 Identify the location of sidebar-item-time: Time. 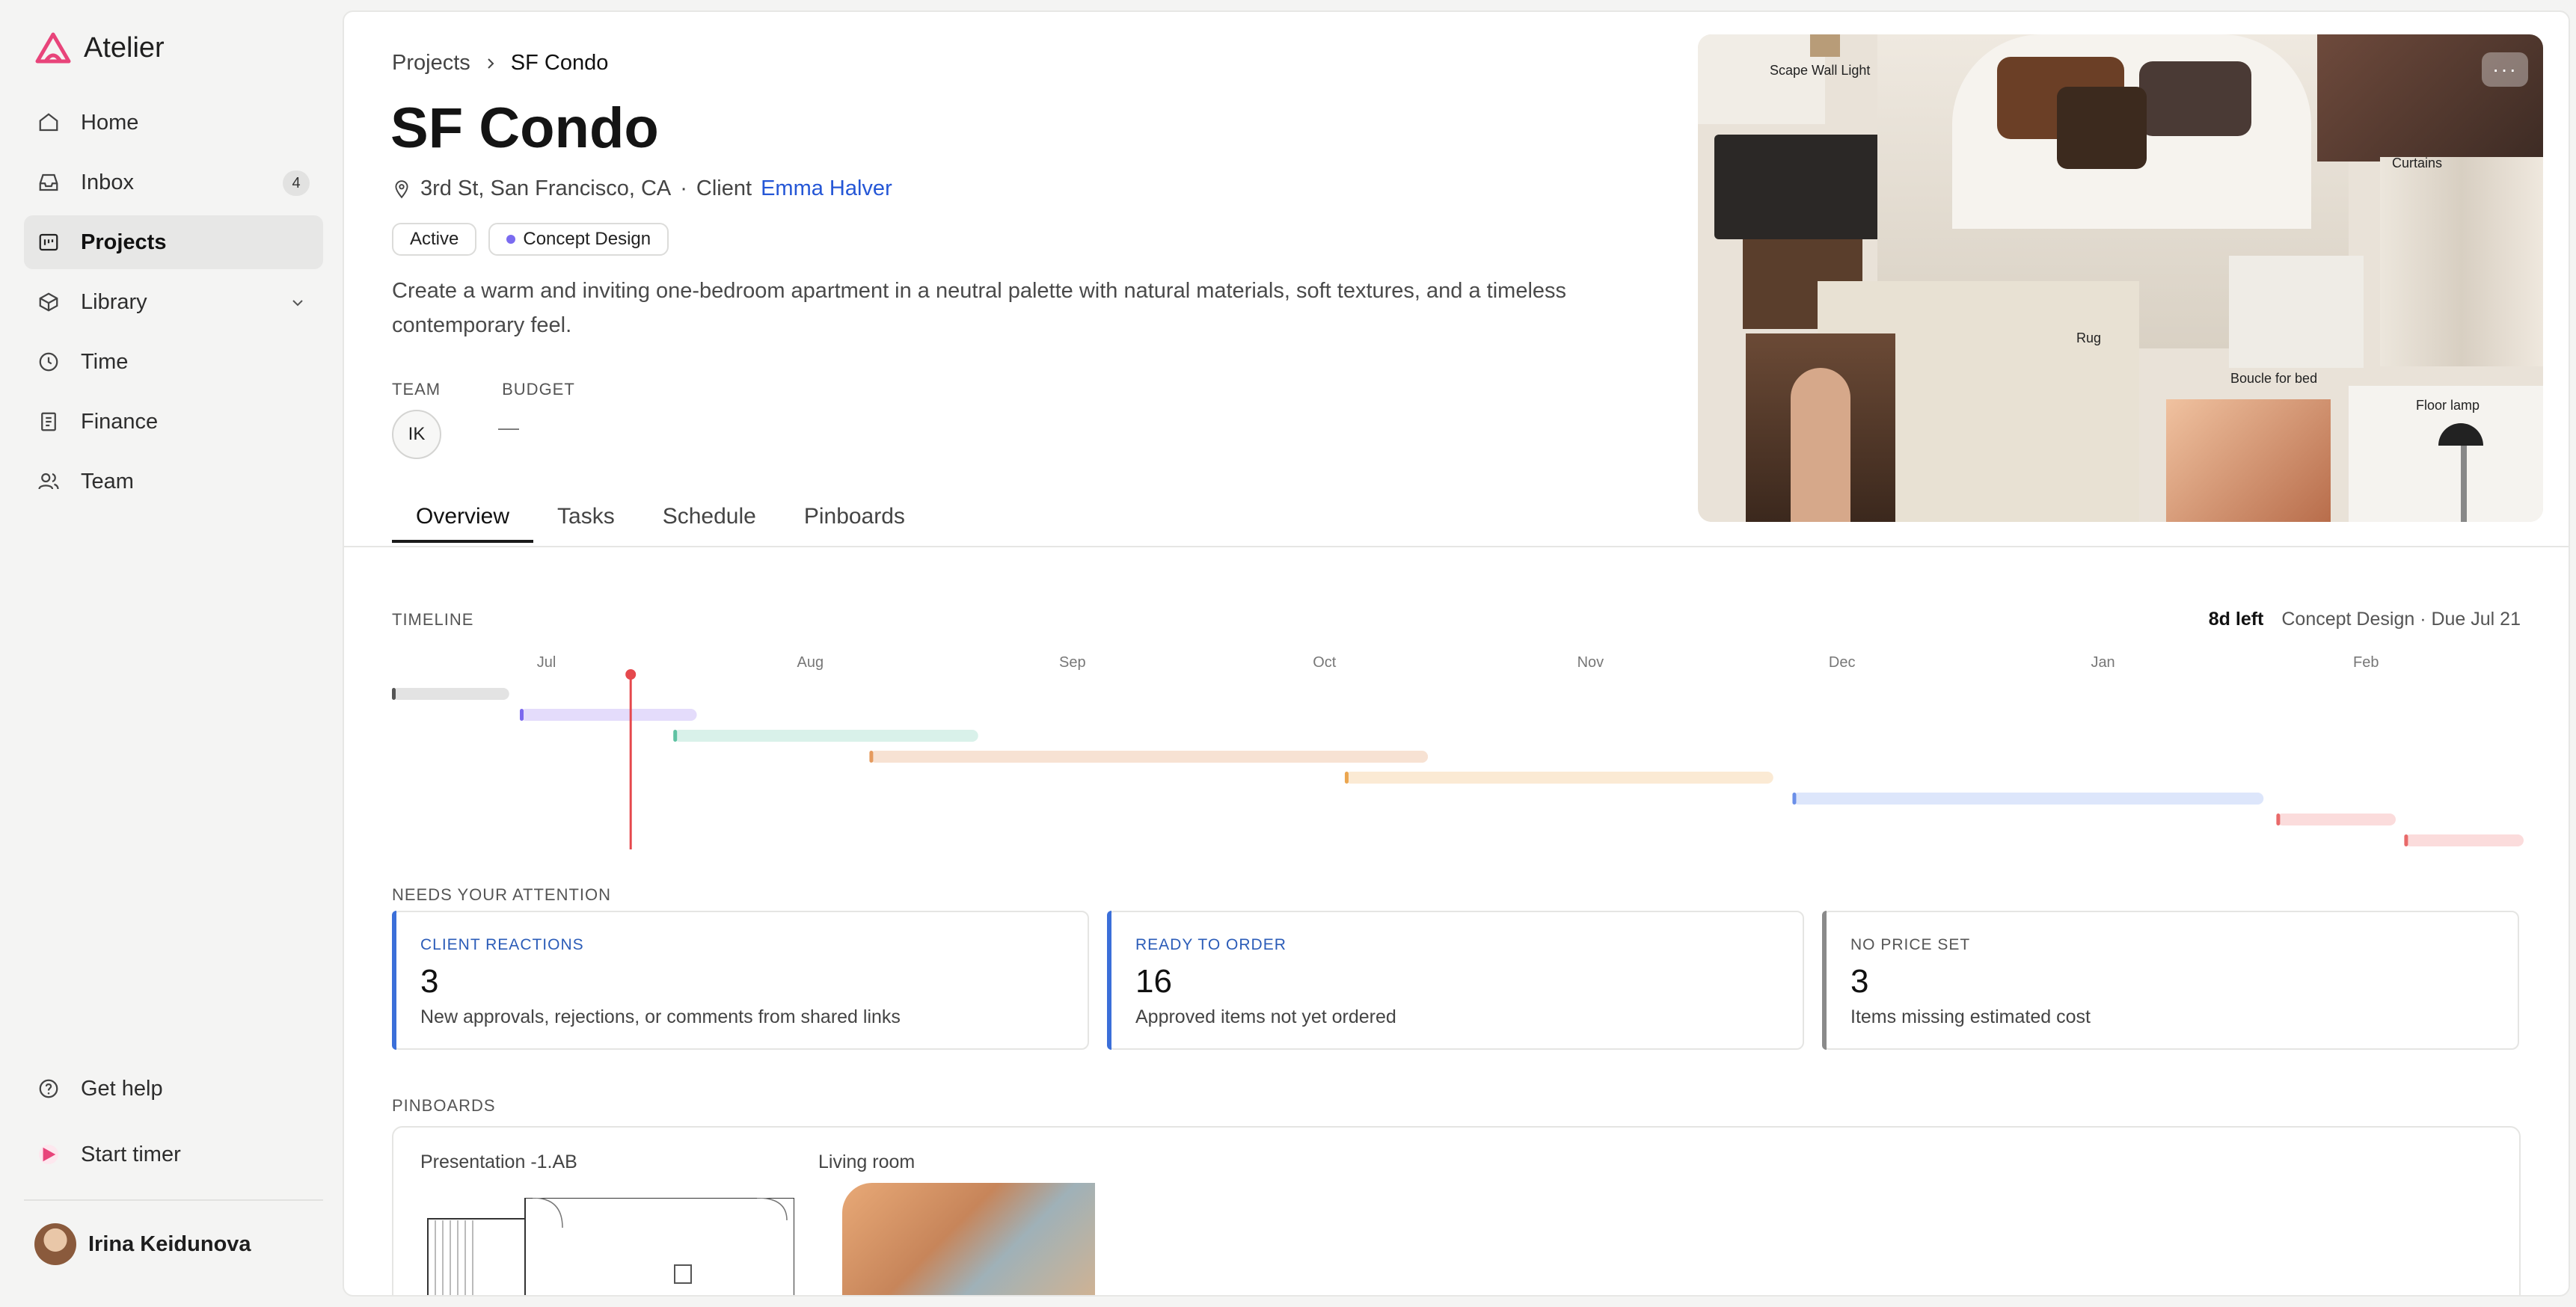
(173, 362).